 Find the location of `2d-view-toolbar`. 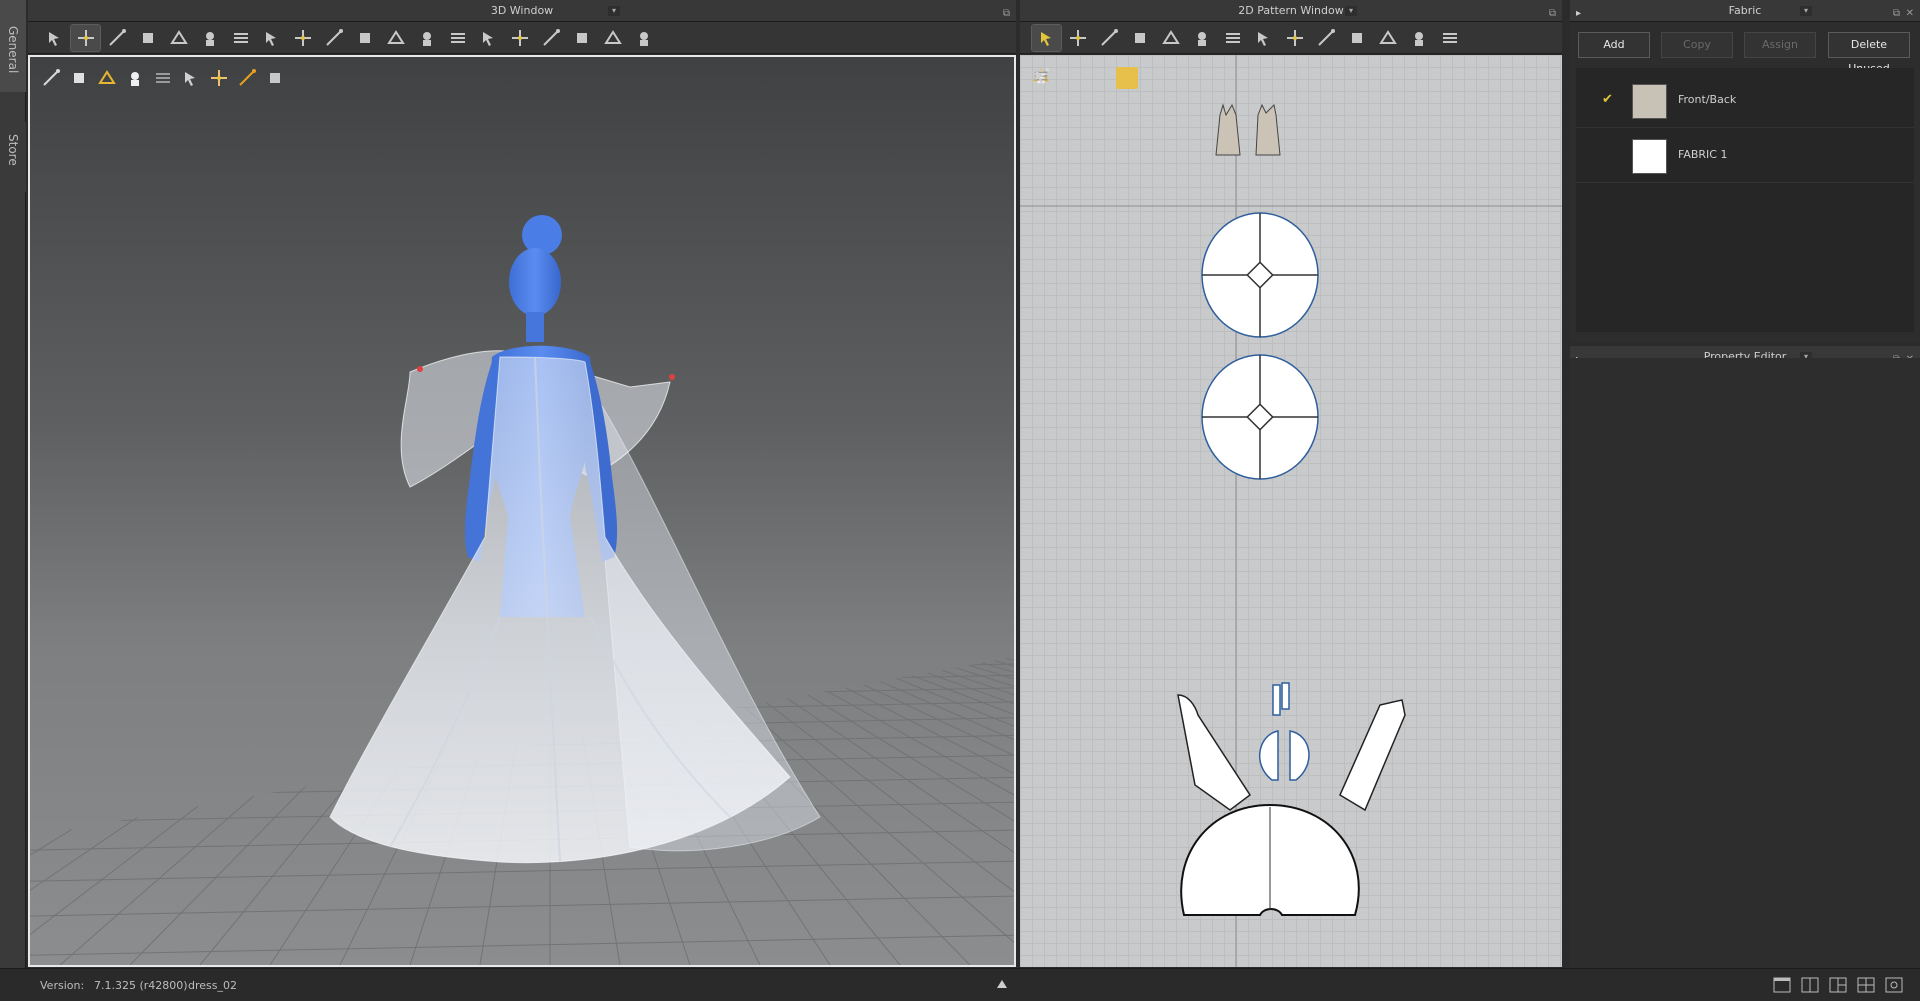

2d-view-toolbar is located at coordinates (1113, 78).